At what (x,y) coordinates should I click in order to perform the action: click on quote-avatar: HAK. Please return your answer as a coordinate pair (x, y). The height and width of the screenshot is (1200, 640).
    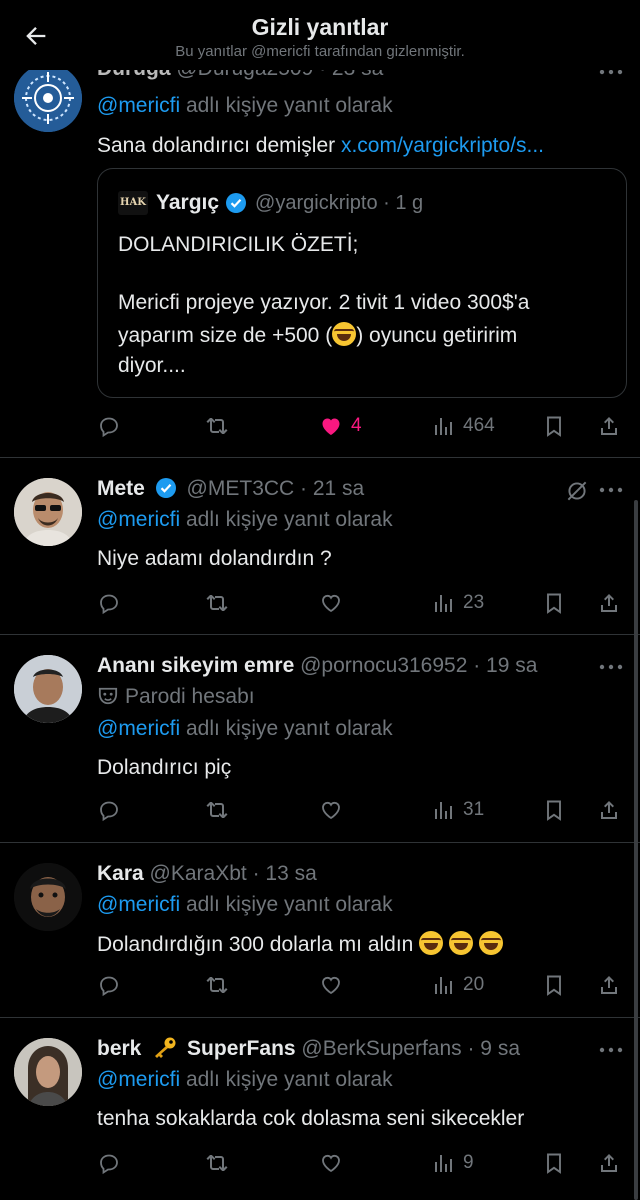
    Looking at the image, I should click on (133, 203).